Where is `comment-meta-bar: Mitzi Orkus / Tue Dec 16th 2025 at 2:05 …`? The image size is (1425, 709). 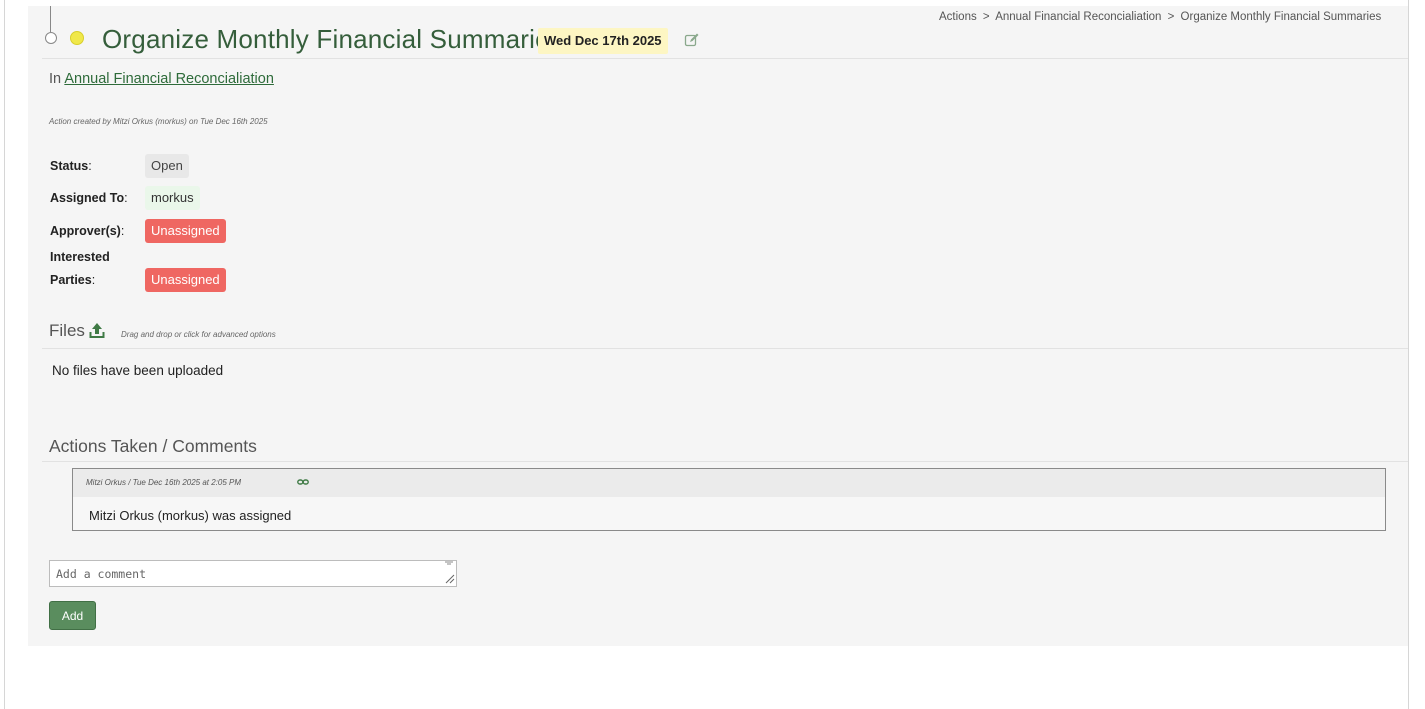 comment-meta-bar: Mitzi Orkus / Tue Dec 16th 2025 at 2:05 … is located at coordinates (729, 483).